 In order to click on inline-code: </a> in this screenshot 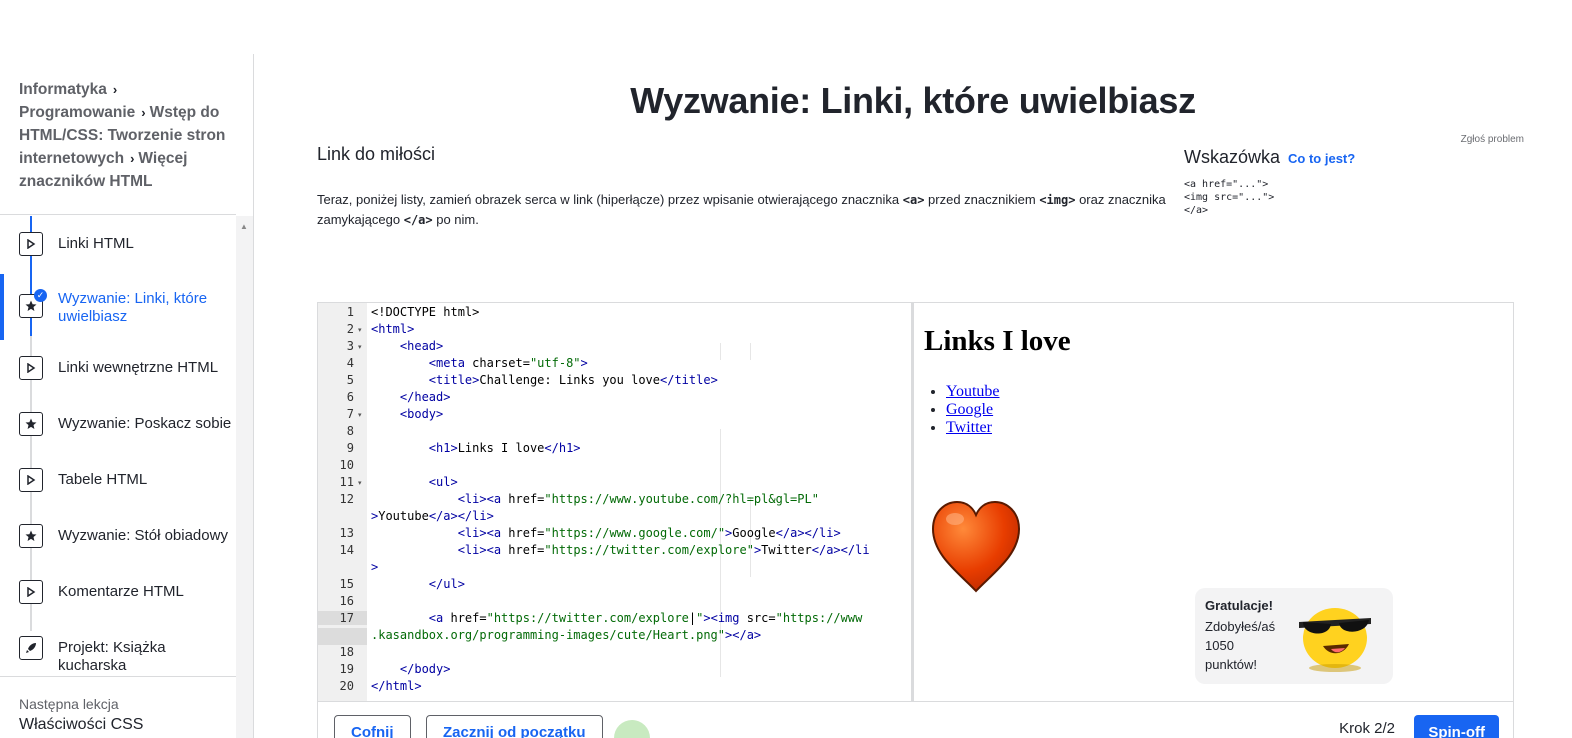, I will do `click(418, 220)`.